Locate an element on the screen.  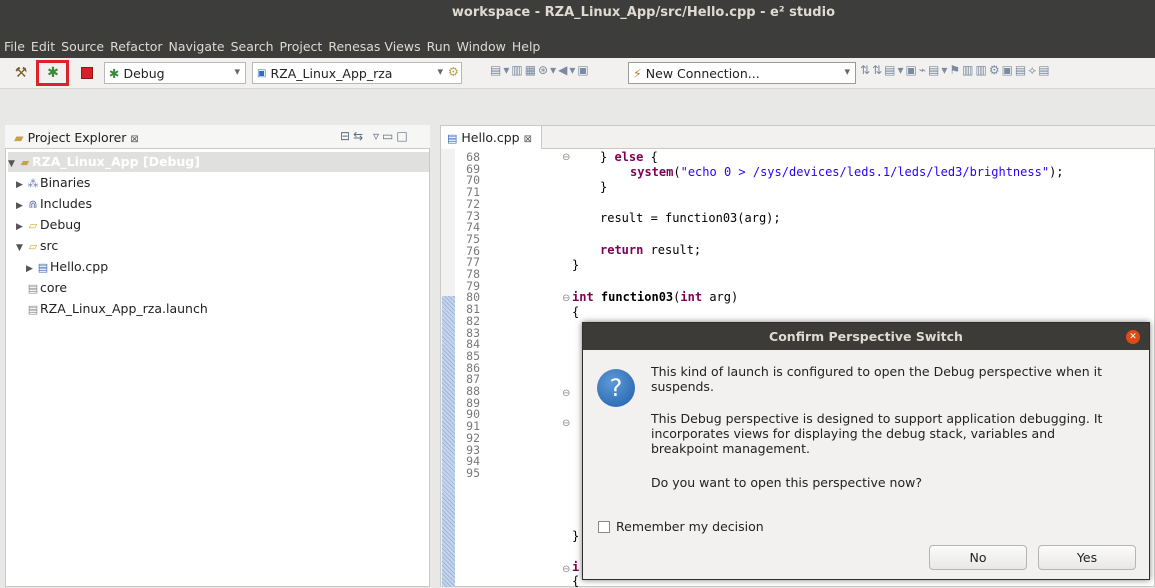
code-text: ); is located at coordinates (1056, 172).